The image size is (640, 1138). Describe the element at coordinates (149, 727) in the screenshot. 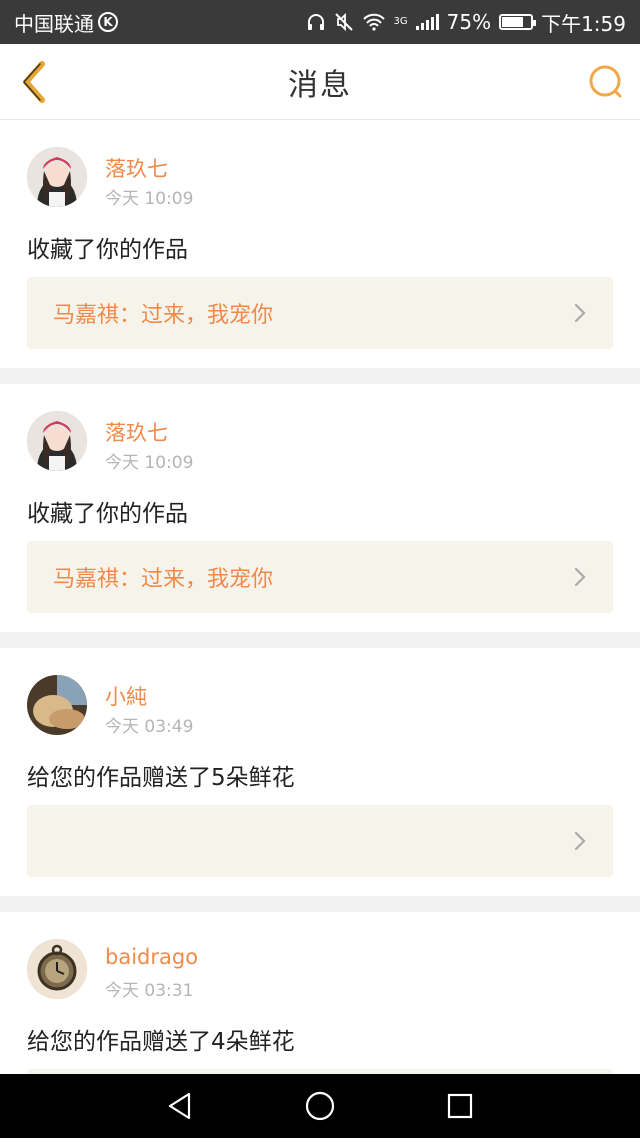

I see `timestamp: 今天 03:49` at that location.